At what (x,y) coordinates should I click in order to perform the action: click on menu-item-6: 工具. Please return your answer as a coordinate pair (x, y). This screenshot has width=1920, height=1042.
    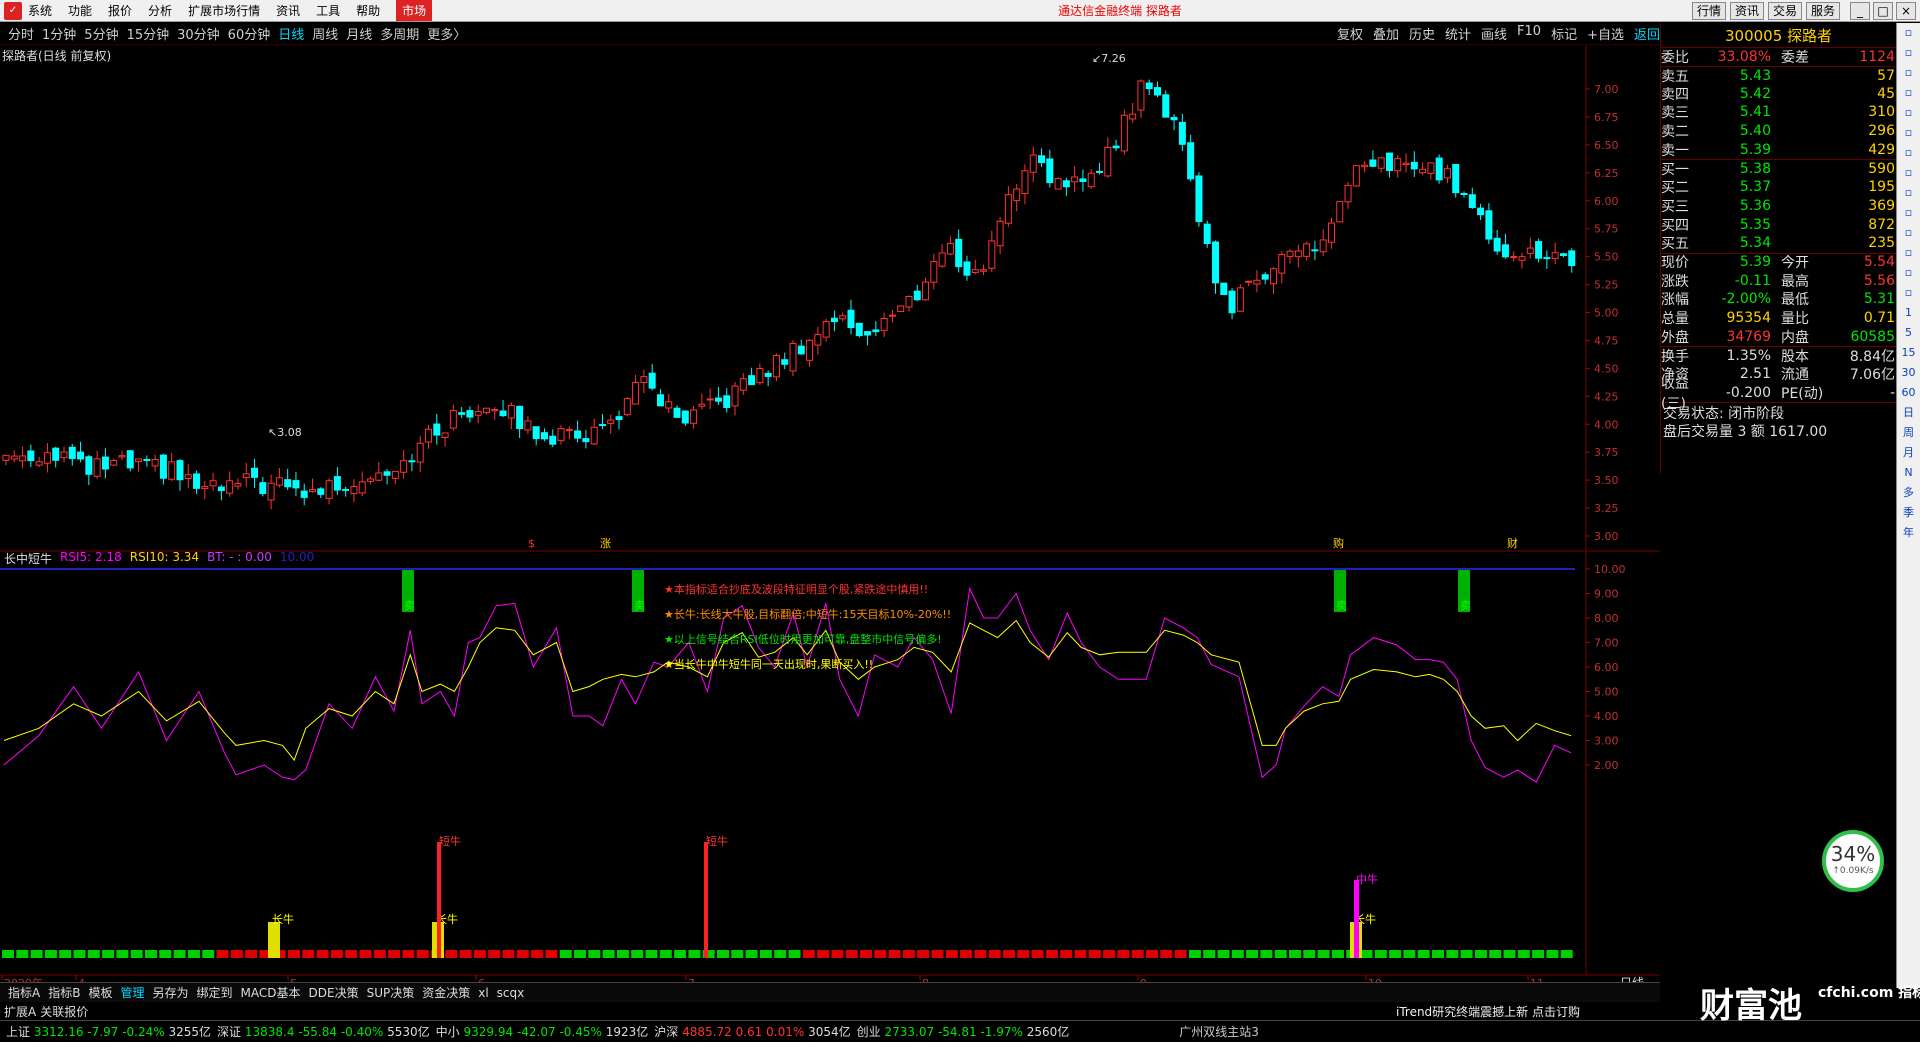
    Looking at the image, I should click on (328, 10).